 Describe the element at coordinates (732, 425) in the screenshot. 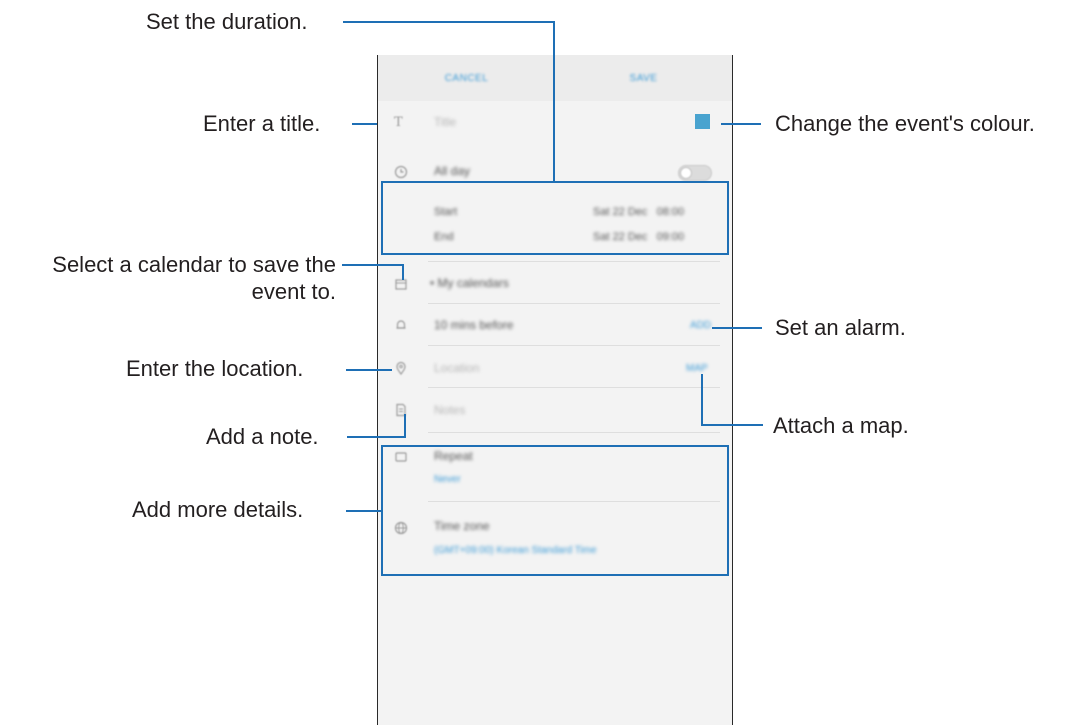

I see `callout-line-map` at that location.